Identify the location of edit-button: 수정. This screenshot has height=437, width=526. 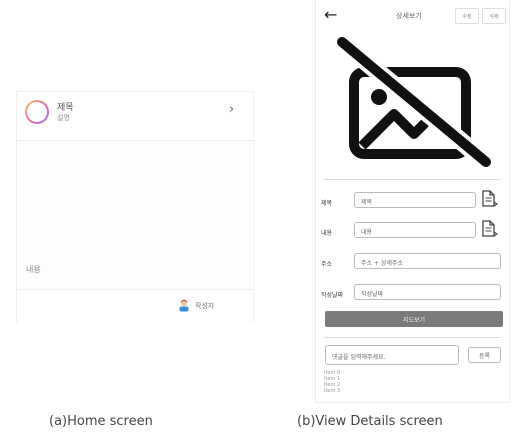
(467, 16).